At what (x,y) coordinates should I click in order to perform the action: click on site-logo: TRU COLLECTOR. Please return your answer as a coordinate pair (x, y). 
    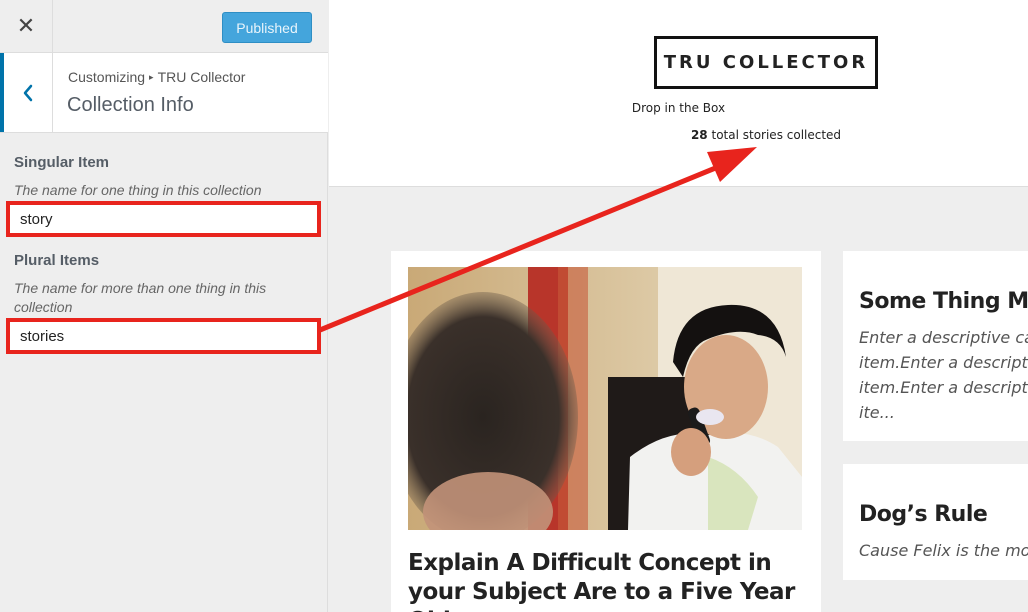
    Looking at the image, I should click on (766, 62).